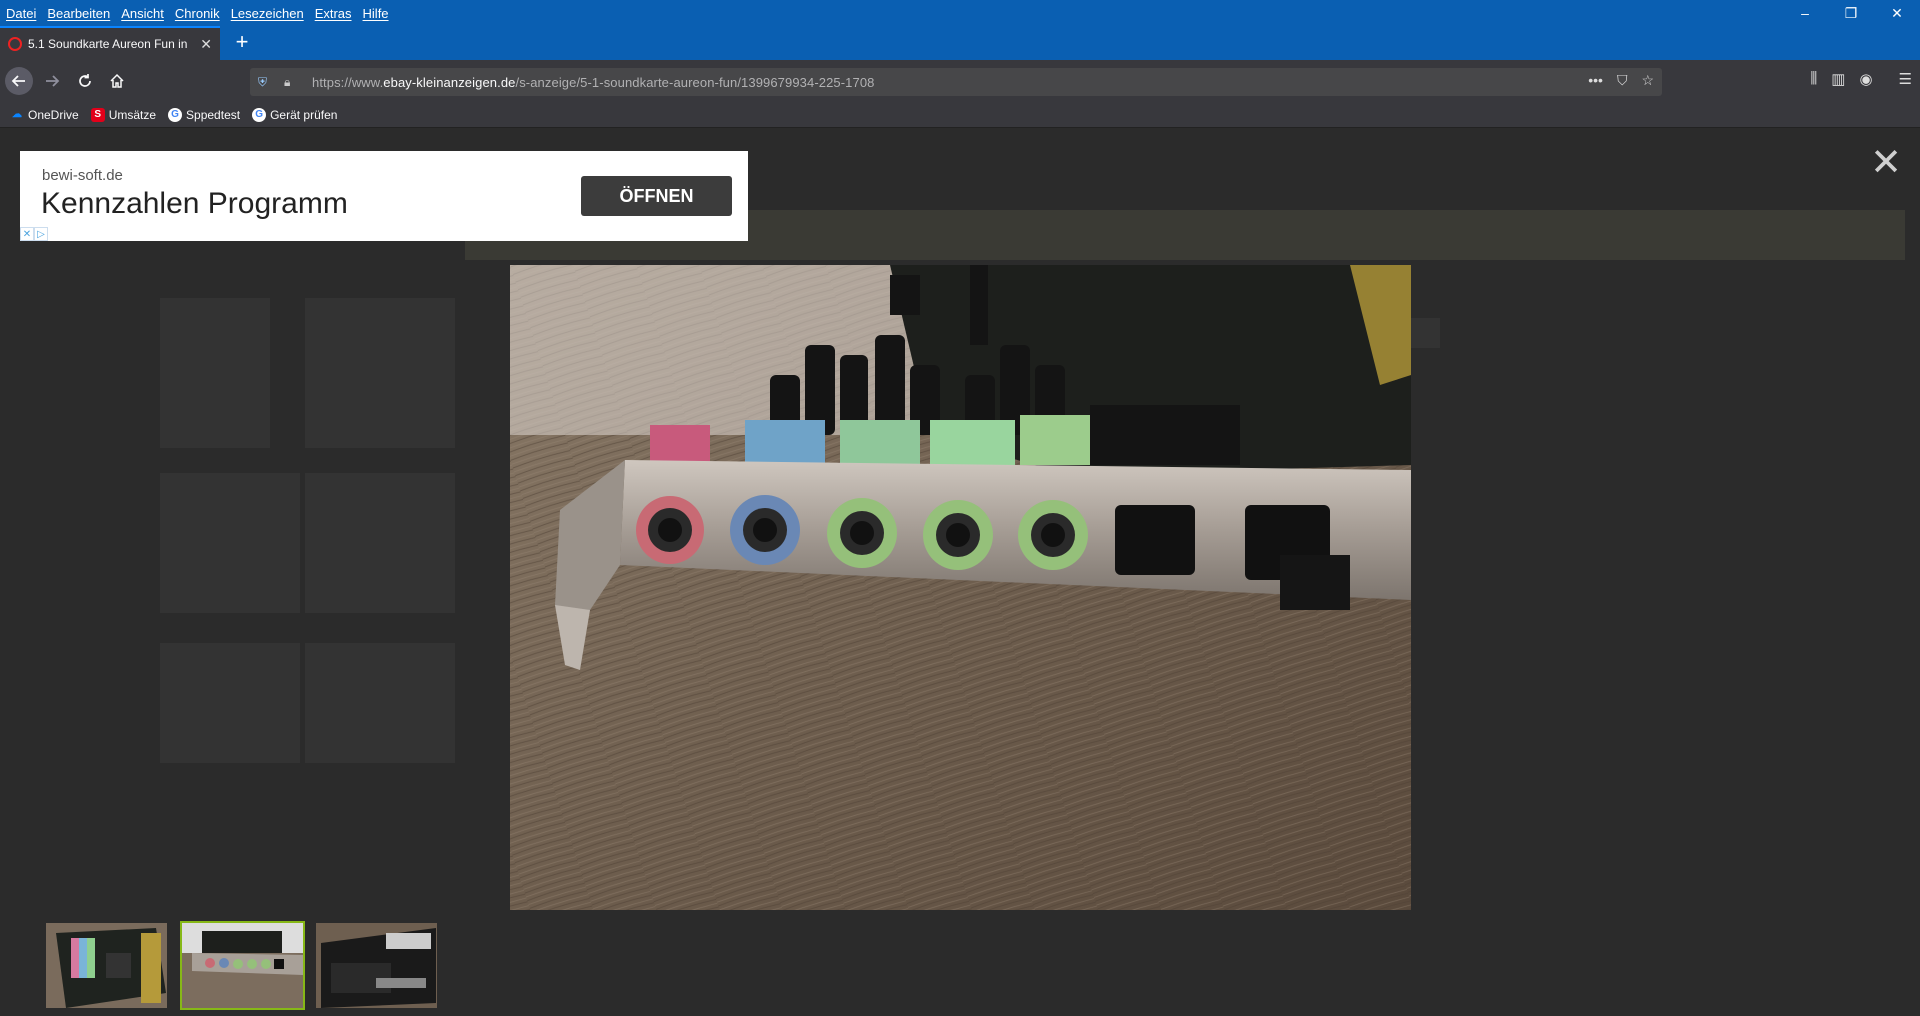 Image resolution: width=1920 pixels, height=1016 pixels. I want to click on menu-hilfe: Hilfe, so click(376, 13).